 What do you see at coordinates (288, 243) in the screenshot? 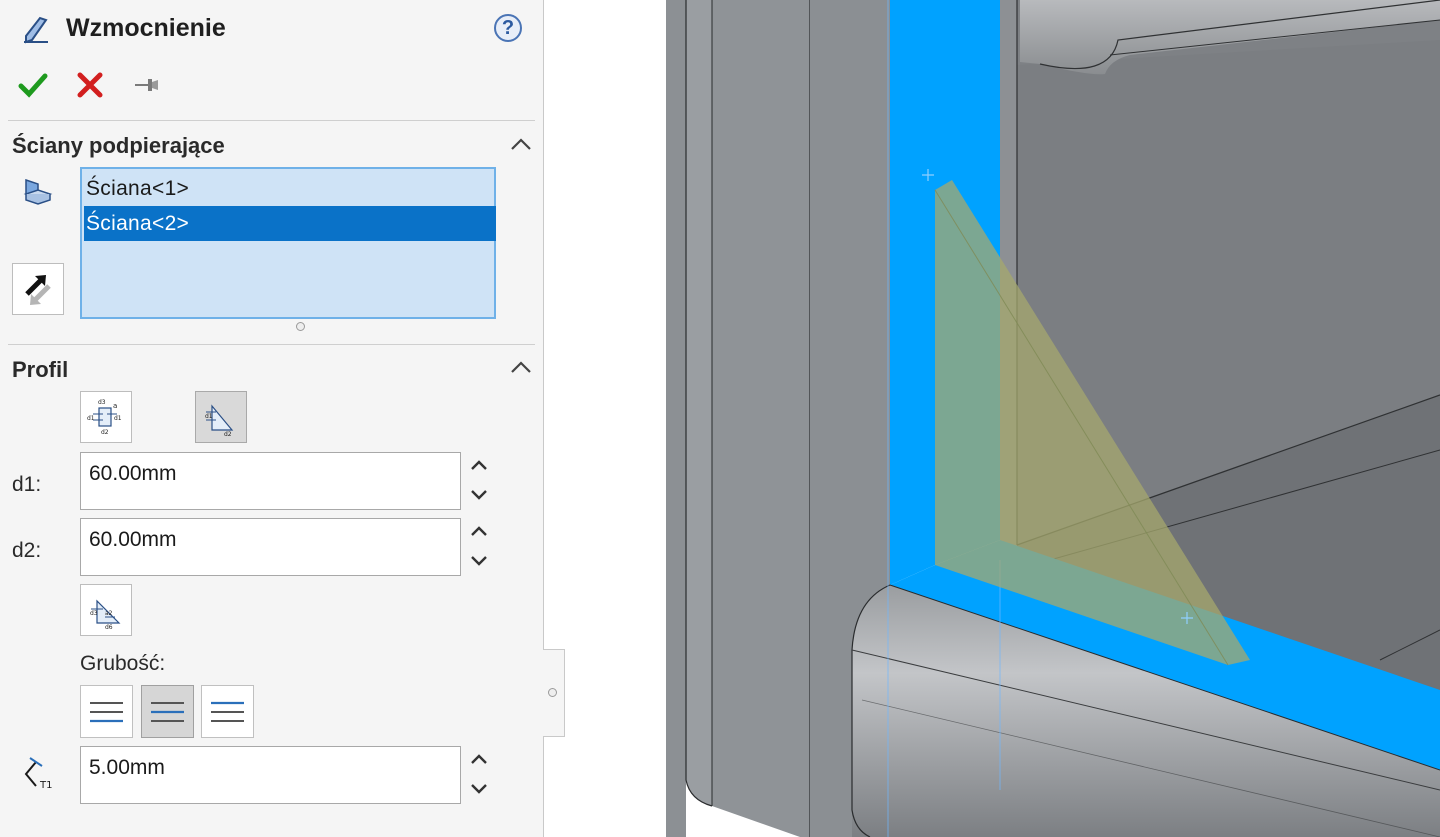
I see `supporting-faces-list: Ściana<1> Ściana<2>` at bounding box center [288, 243].